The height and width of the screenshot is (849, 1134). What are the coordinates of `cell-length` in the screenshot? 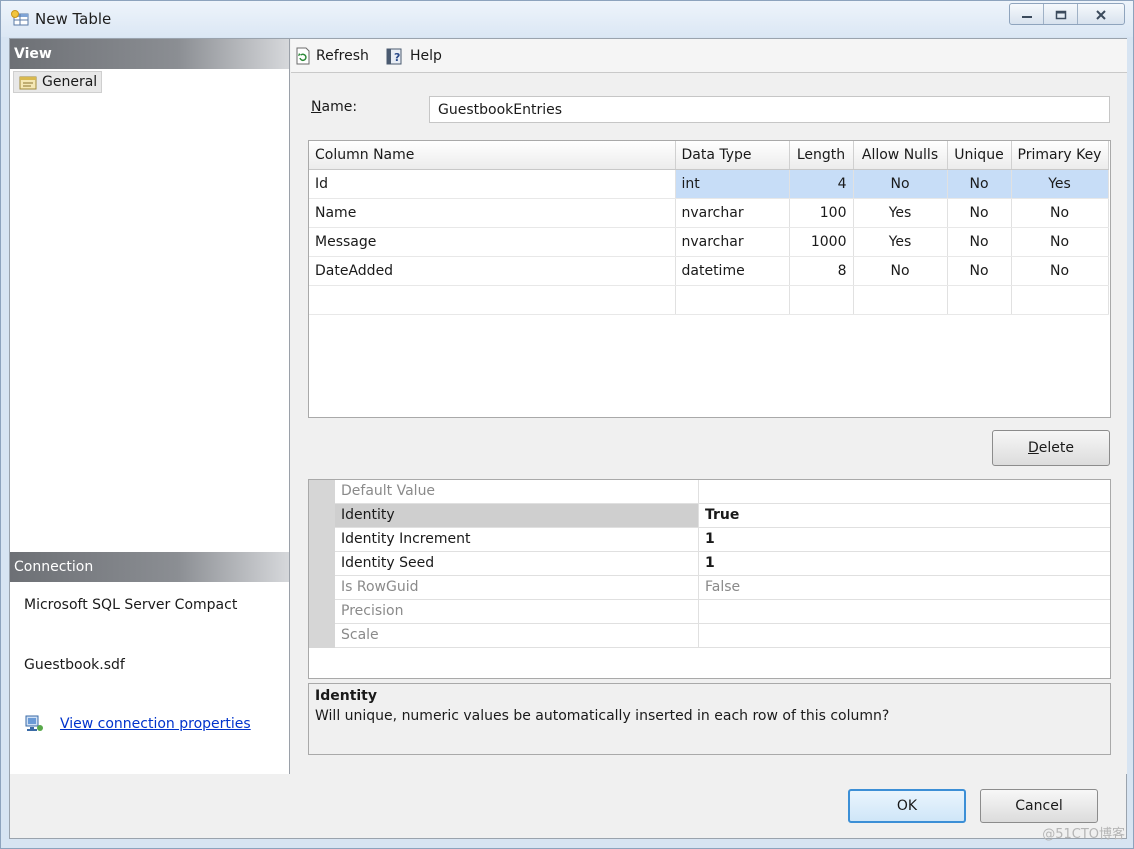 It's located at (821, 300).